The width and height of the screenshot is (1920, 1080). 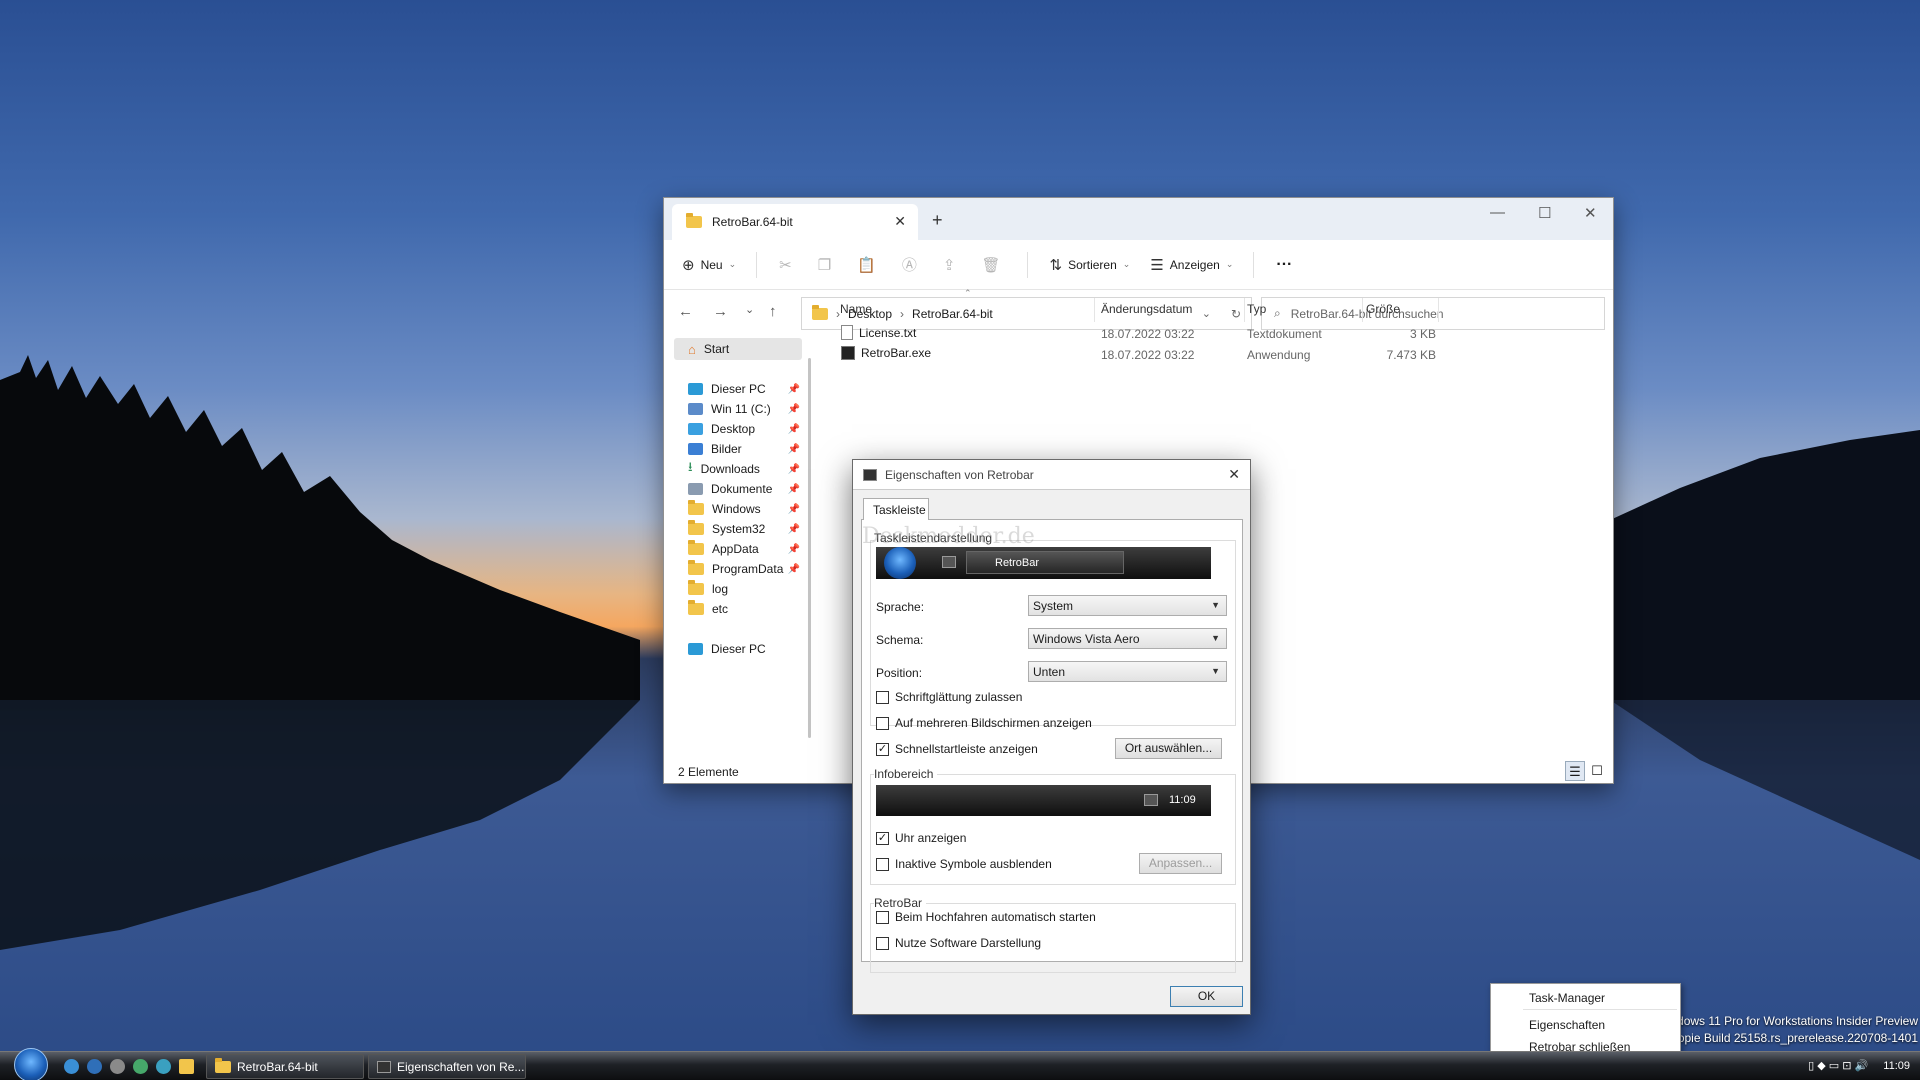 I want to click on taskbar-button-explorer: RetroBar.64-bit, so click(x=285, y=1066).